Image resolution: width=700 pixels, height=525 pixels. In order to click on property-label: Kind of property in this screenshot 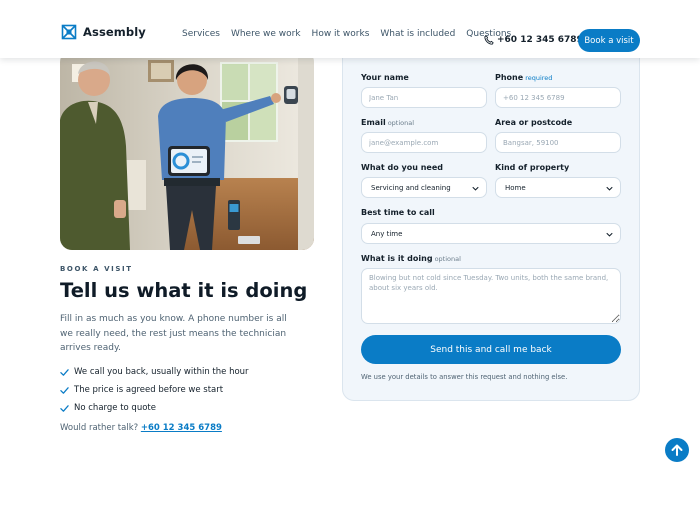, I will do `click(532, 167)`.